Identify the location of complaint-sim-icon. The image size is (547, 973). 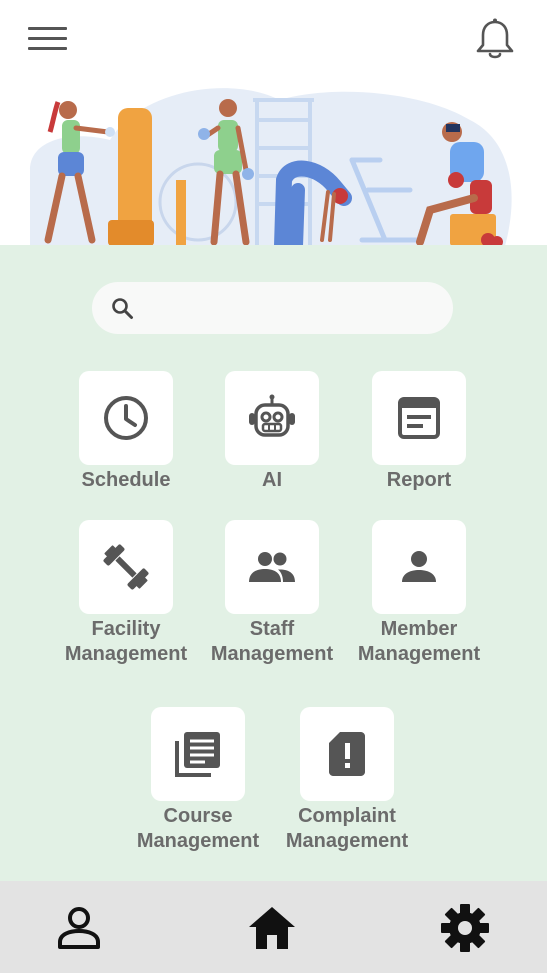
(347, 754).